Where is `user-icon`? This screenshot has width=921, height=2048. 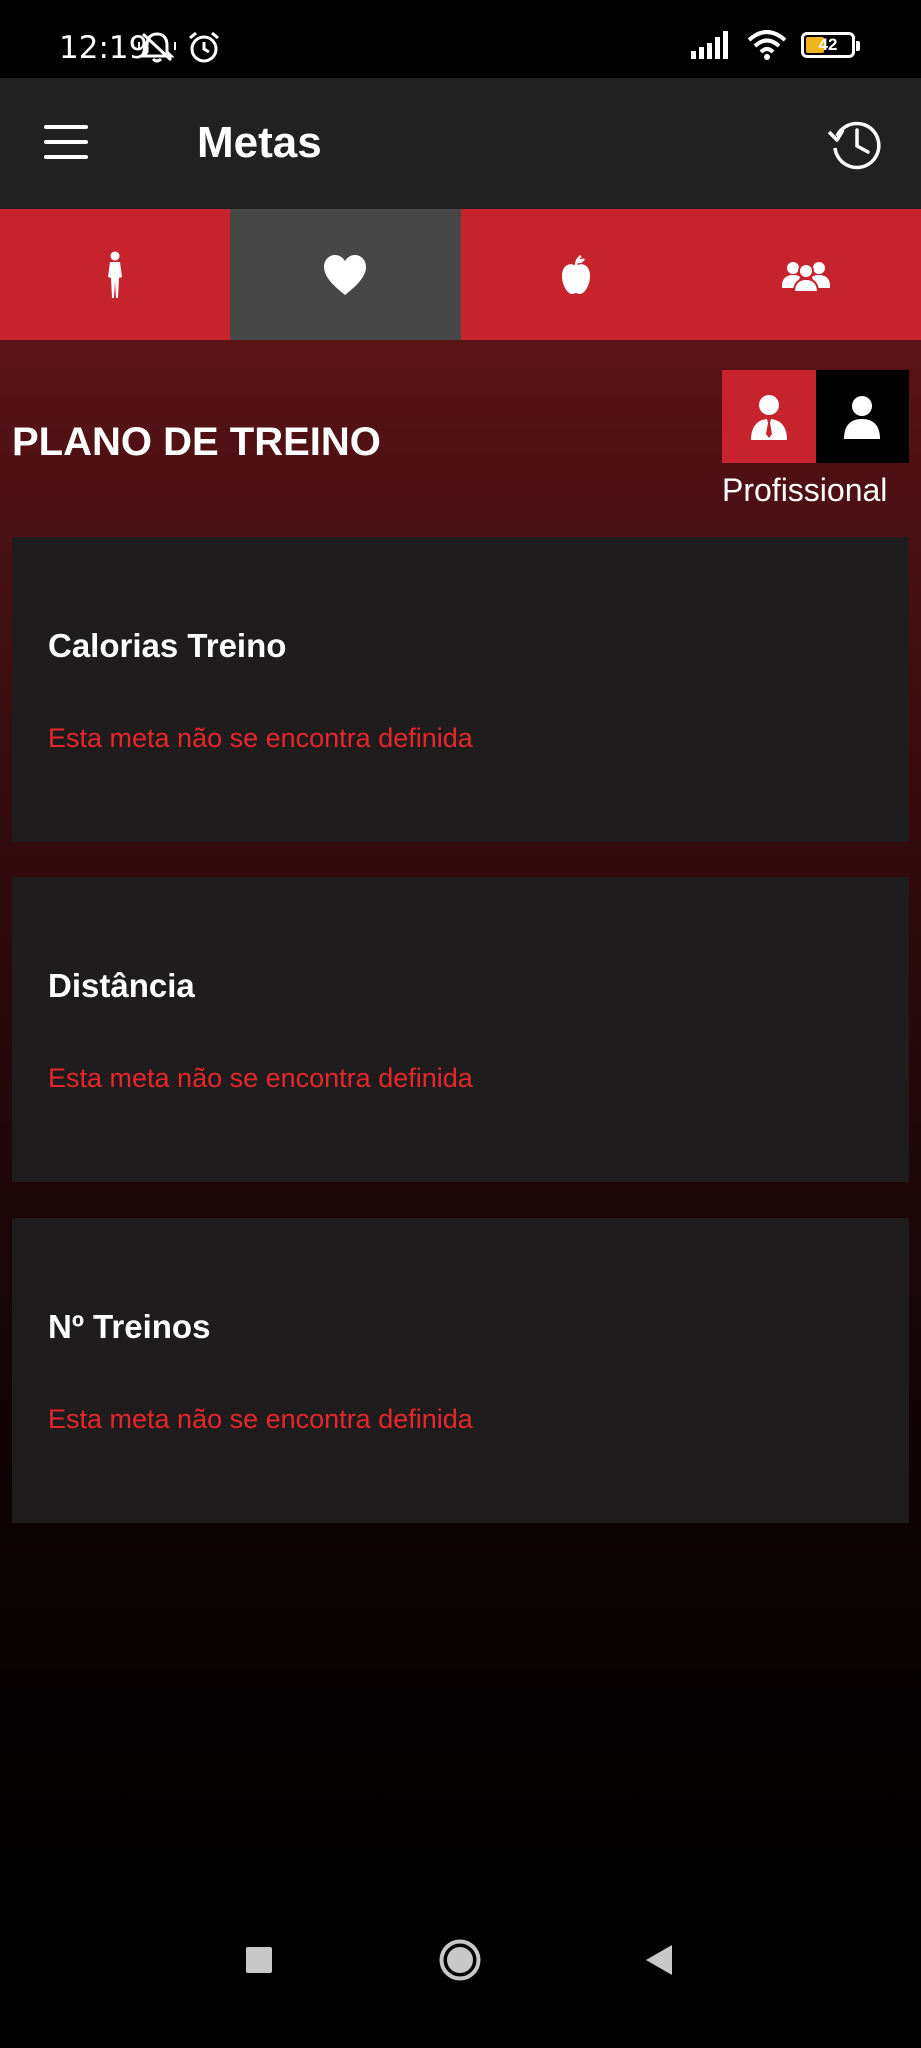
user-icon is located at coordinates (862, 417).